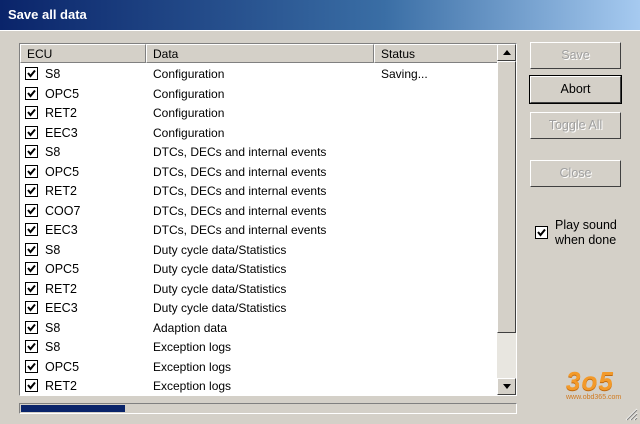  Describe the element at coordinates (506, 197) in the screenshot. I see `scroll-thumb` at that location.